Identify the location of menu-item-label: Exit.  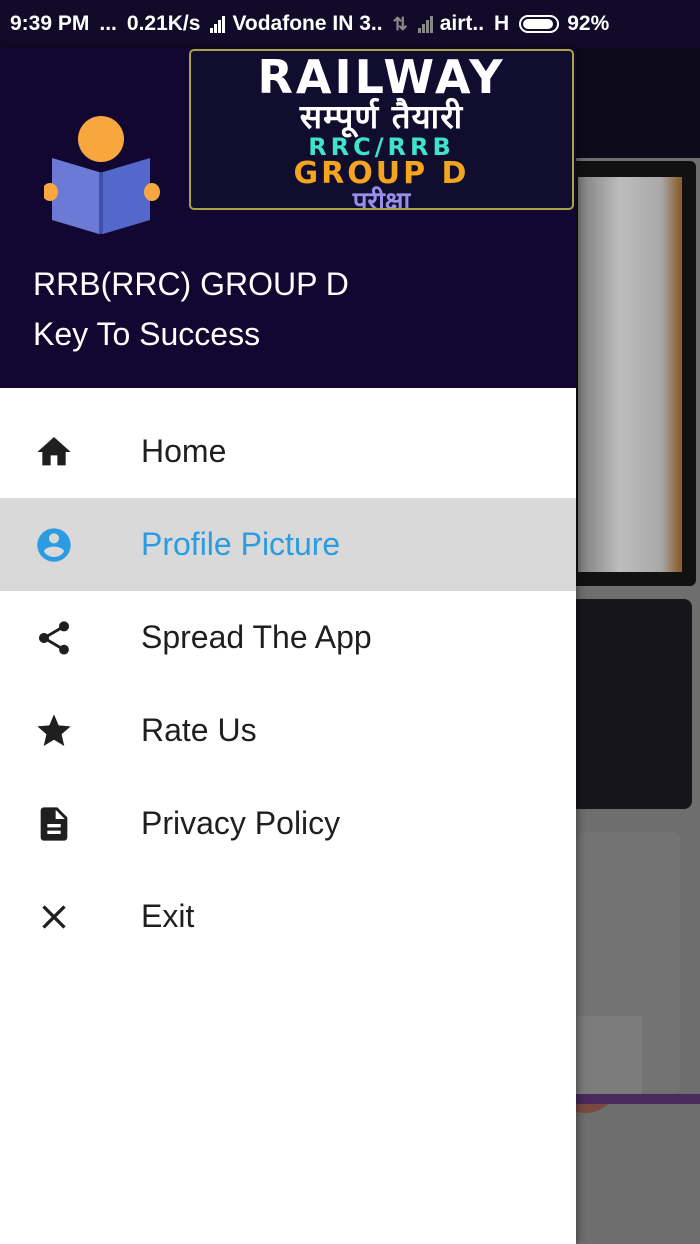
(168, 916).